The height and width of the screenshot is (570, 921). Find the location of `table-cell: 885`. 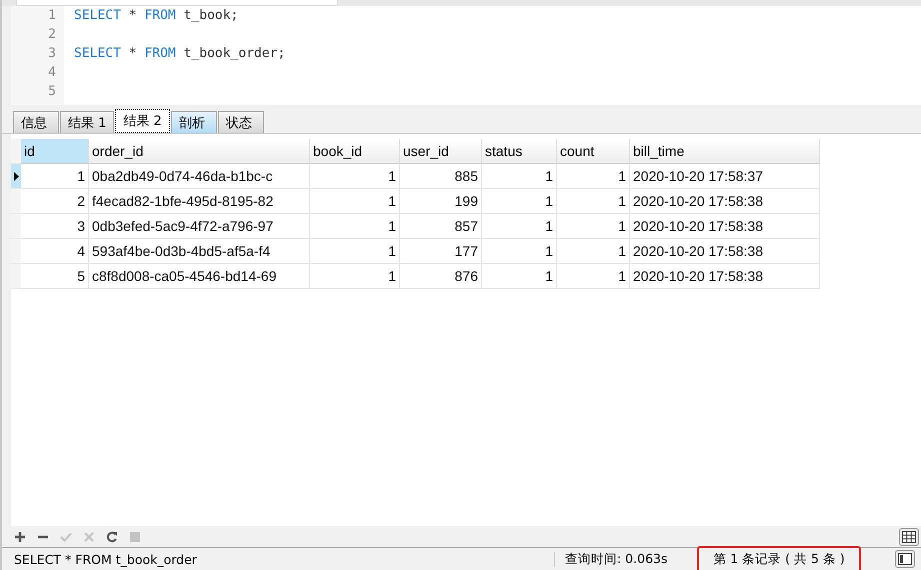

table-cell: 885 is located at coordinates (441, 176).